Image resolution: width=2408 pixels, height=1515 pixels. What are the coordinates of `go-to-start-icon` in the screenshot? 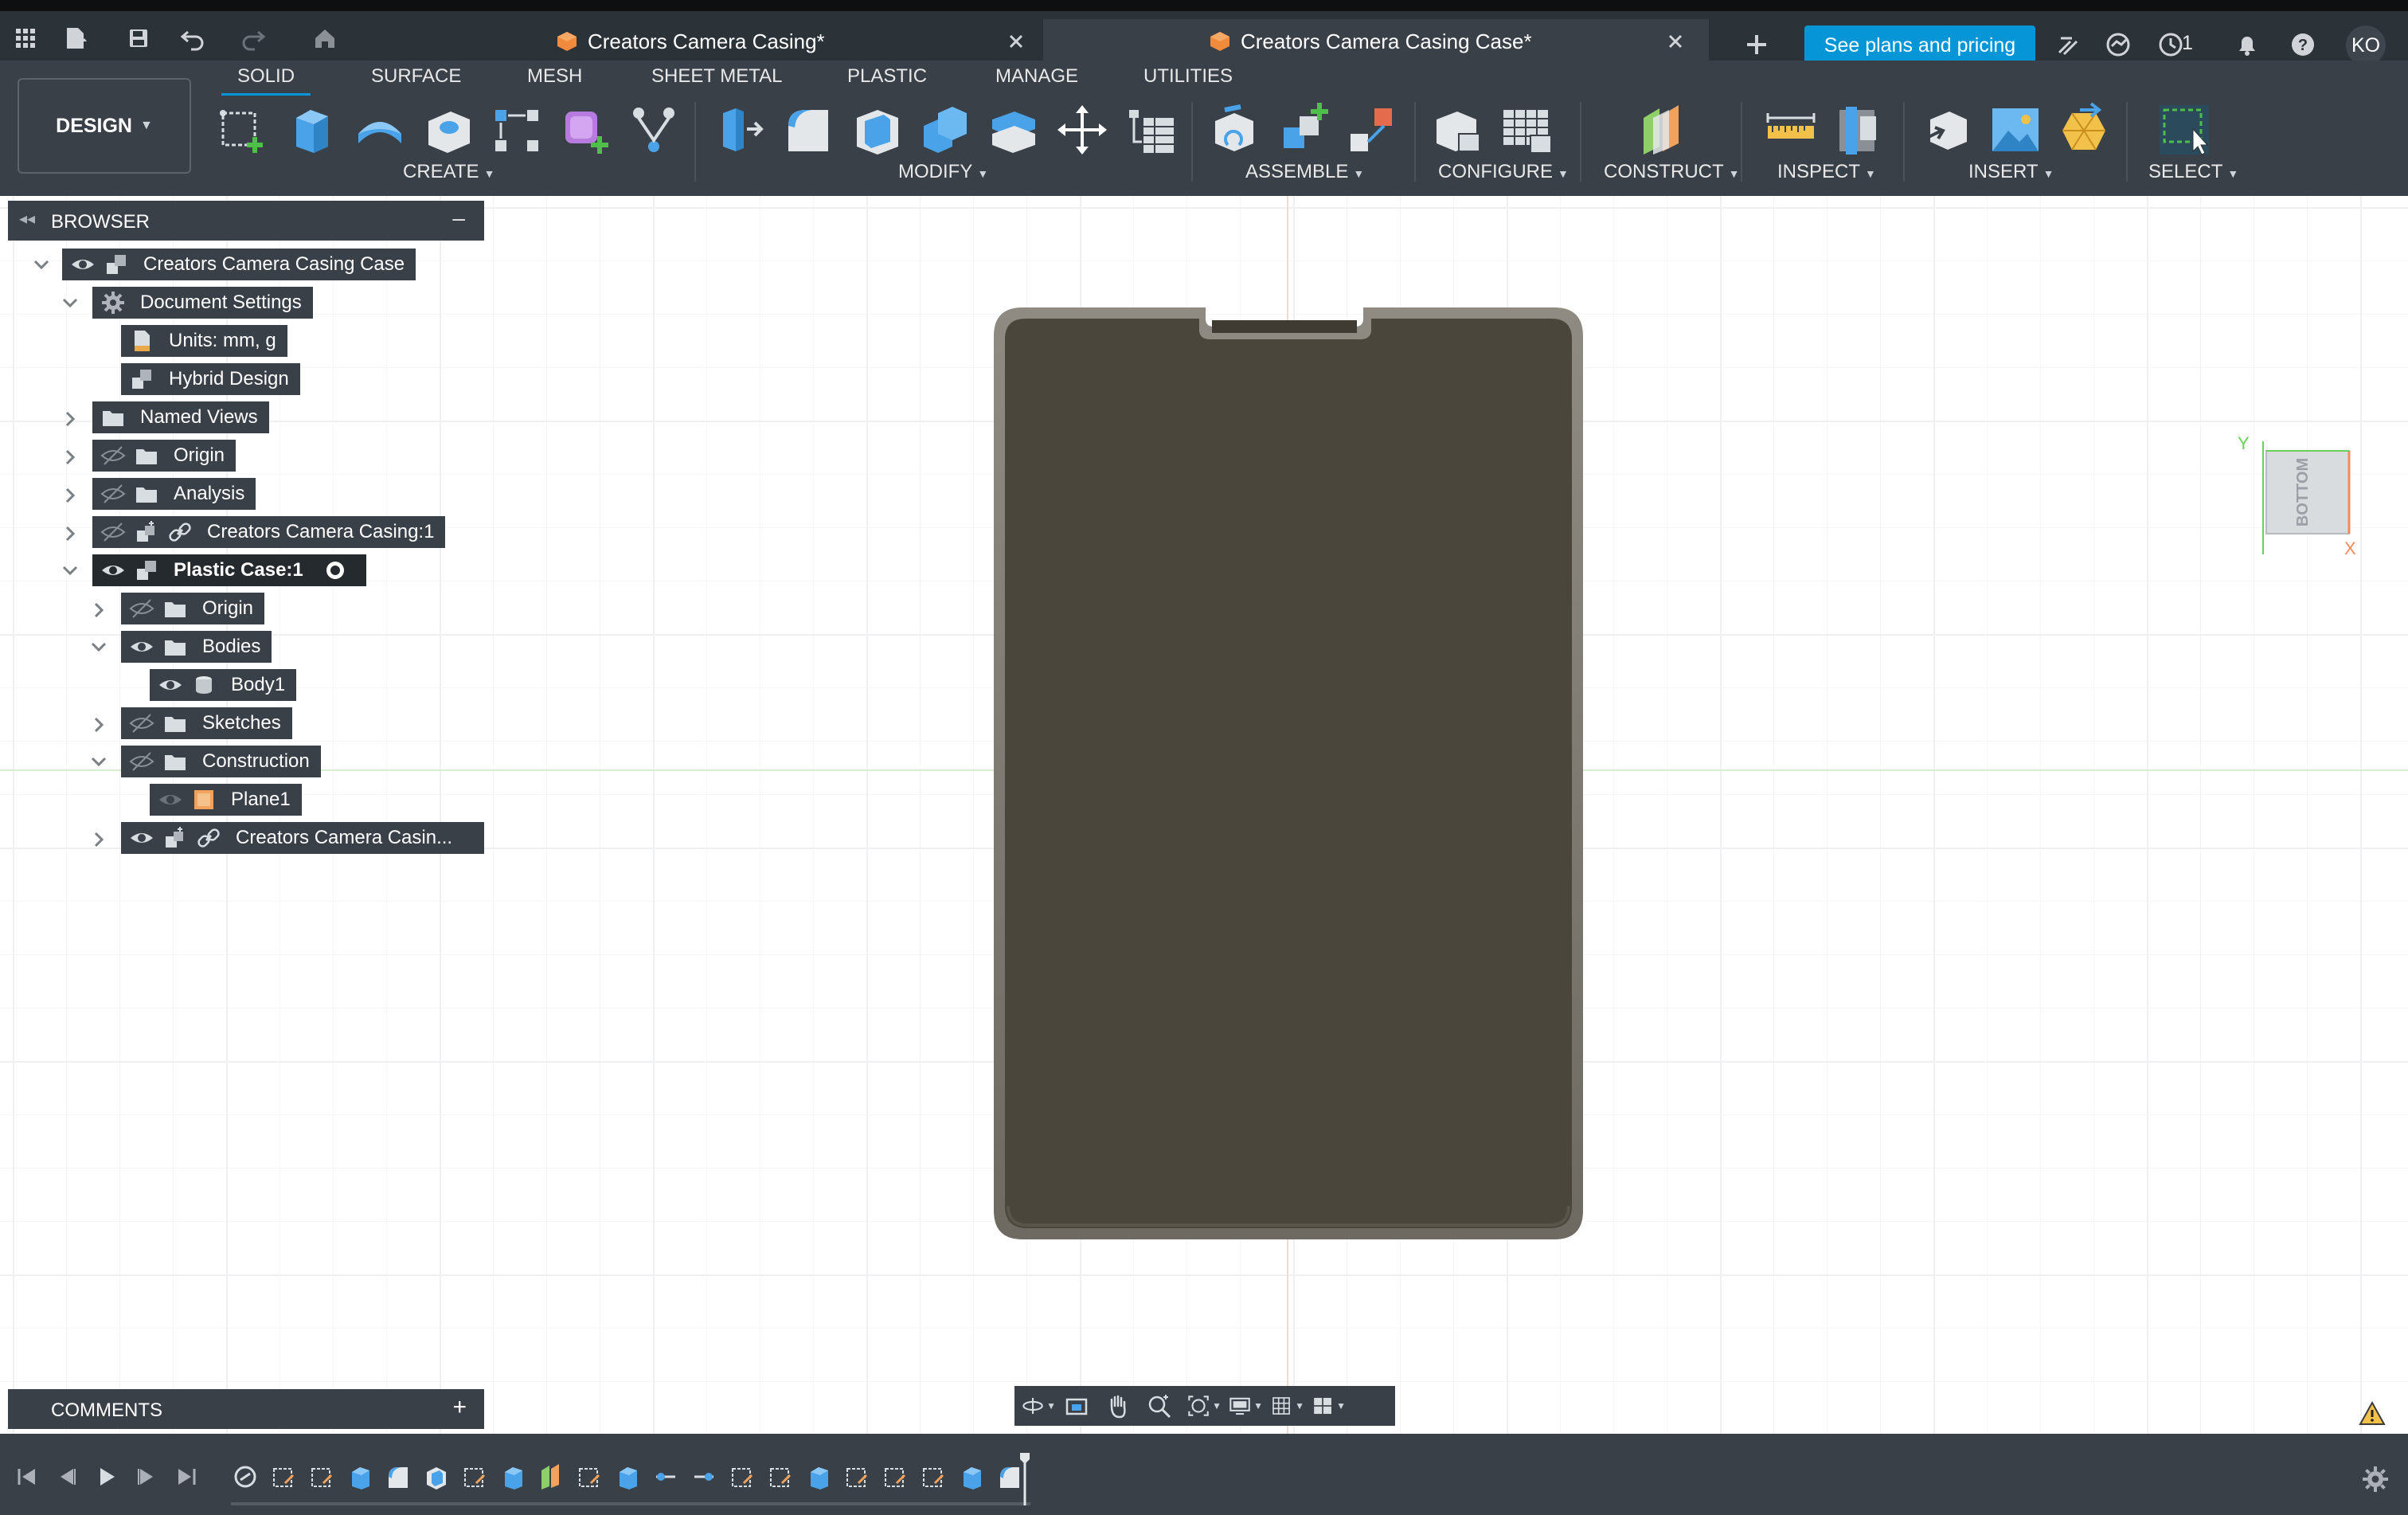 It's located at (27, 1477).